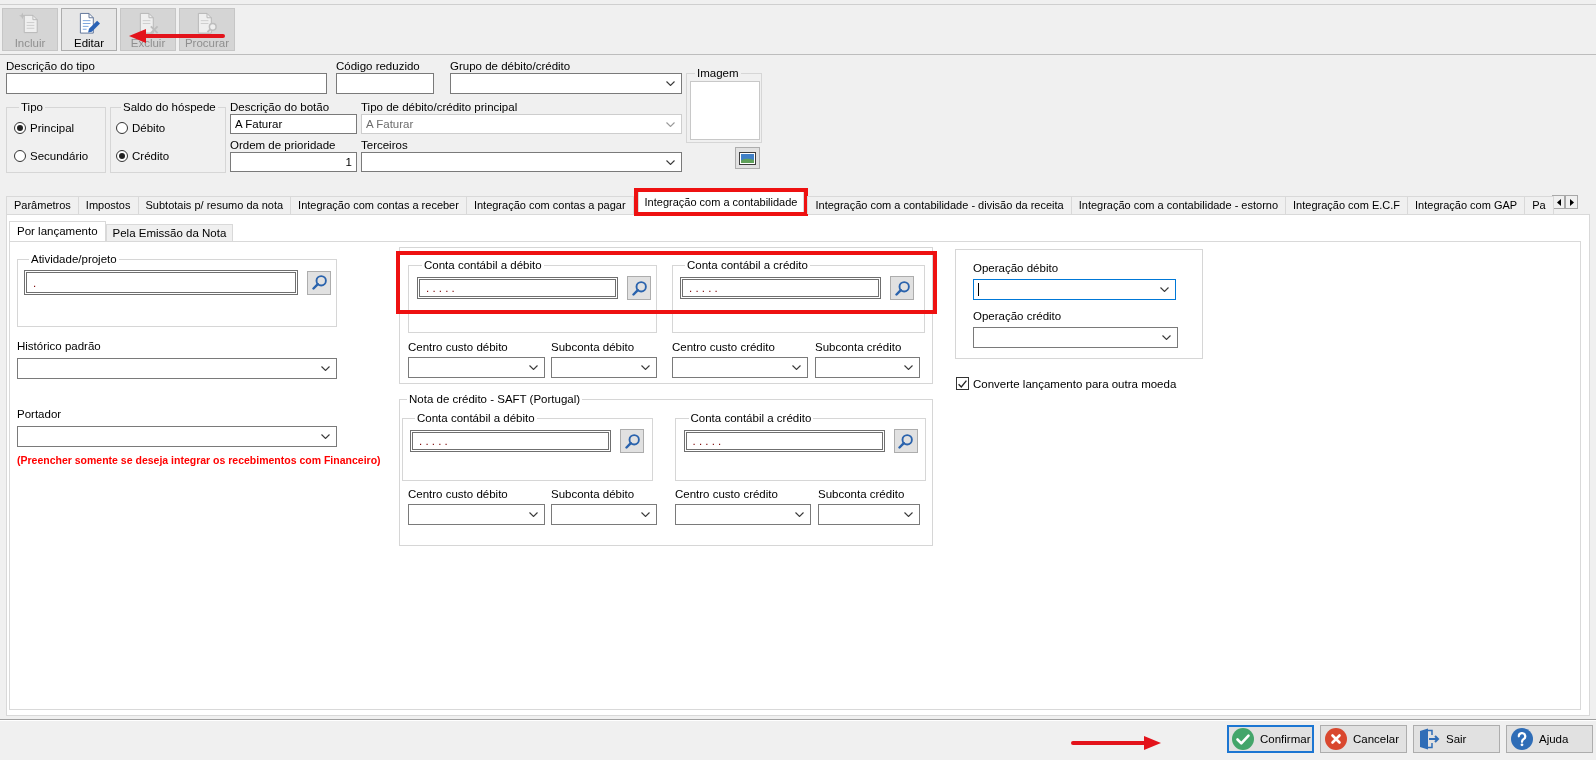 This screenshot has height=760, width=1596. What do you see at coordinates (1456, 739) in the screenshot?
I see `exit-button: Sair` at bounding box center [1456, 739].